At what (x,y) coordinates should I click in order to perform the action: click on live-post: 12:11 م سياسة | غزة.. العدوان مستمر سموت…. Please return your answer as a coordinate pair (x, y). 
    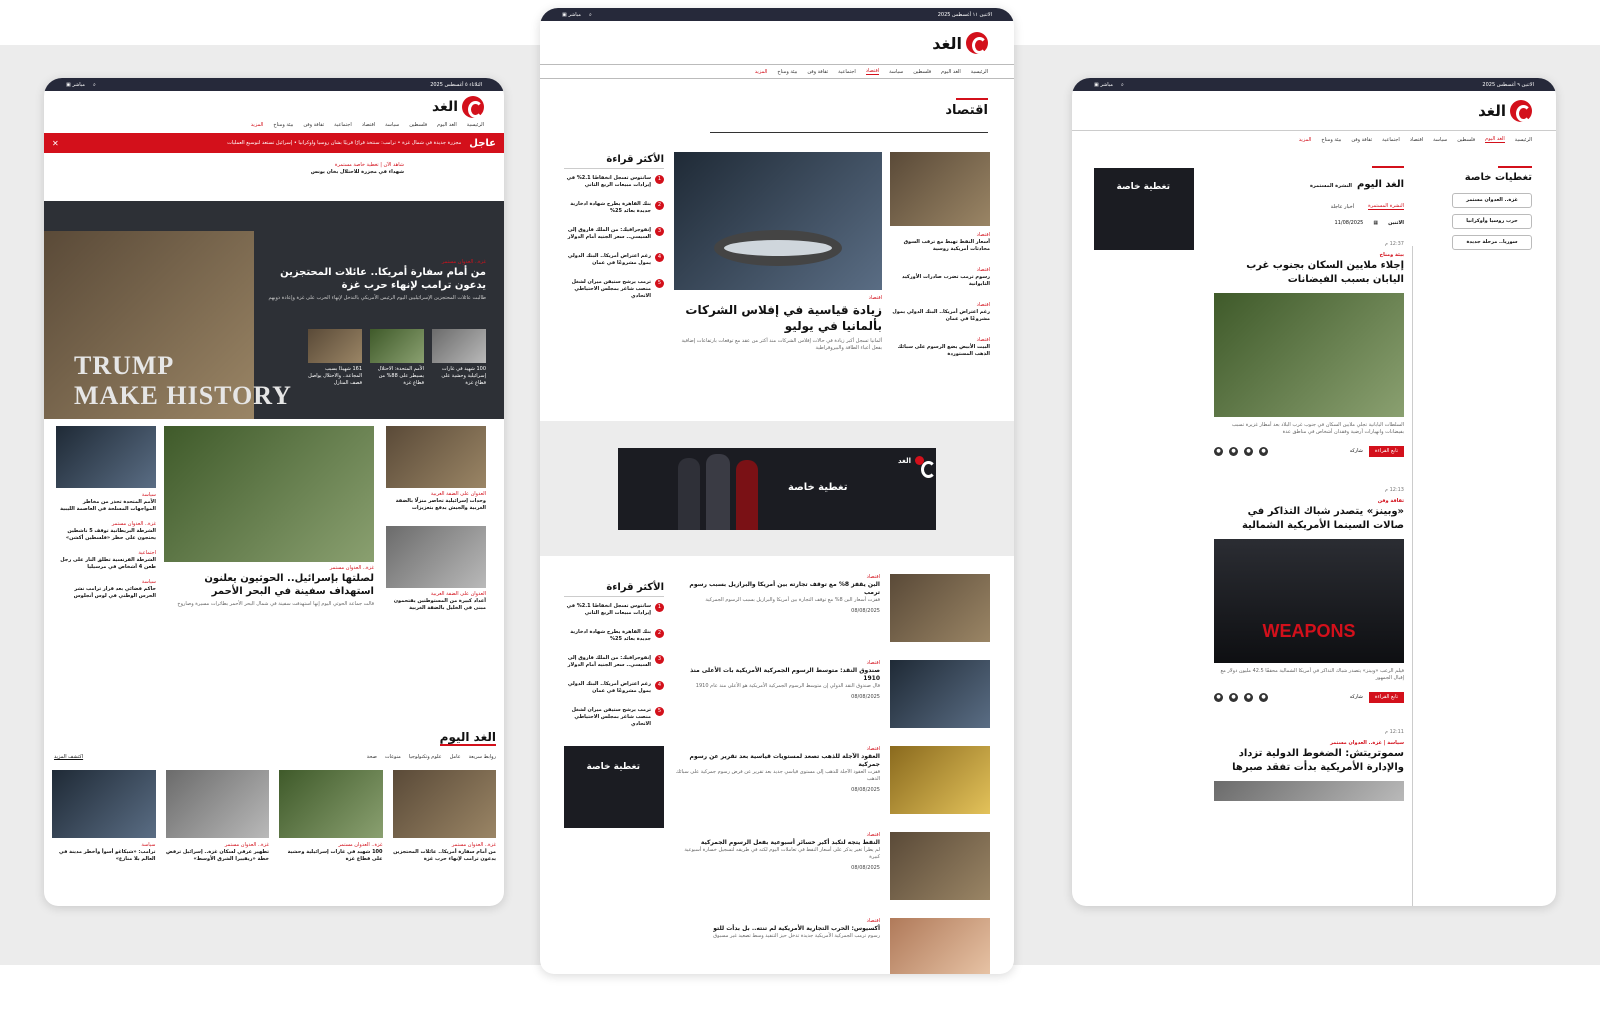
    Looking at the image, I should click on (1309, 765).